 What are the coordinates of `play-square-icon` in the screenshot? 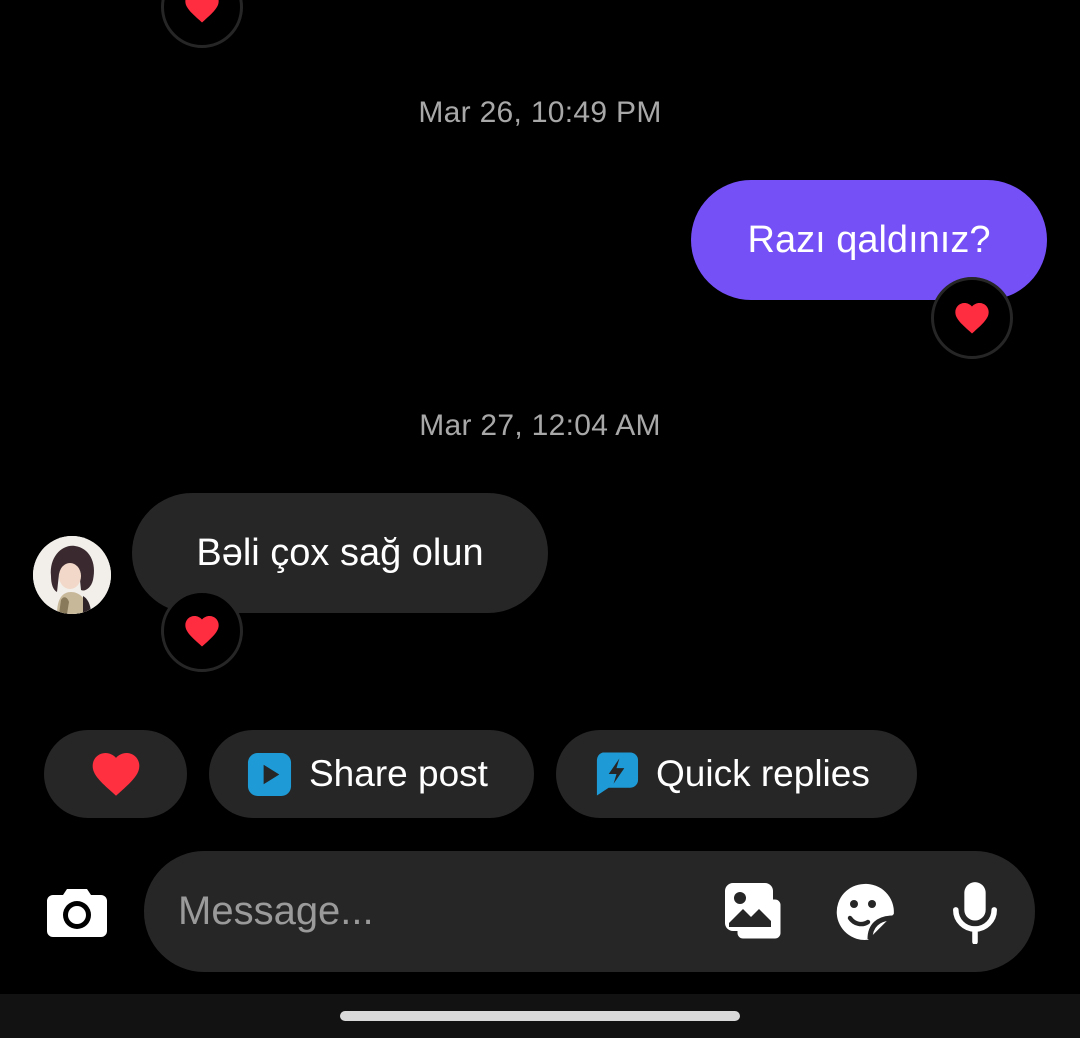 It's located at (269, 774).